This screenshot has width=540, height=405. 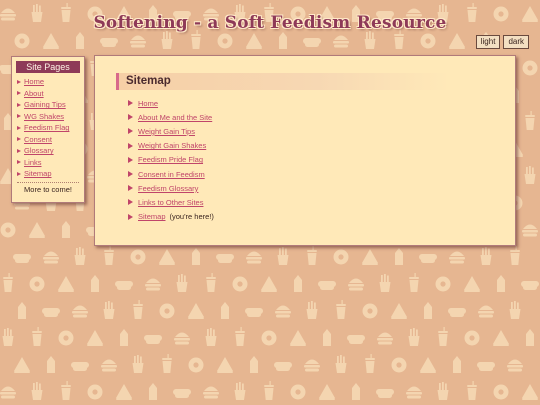 I want to click on sitemap-link-about: About Me and the Site, so click(x=175, y=117).